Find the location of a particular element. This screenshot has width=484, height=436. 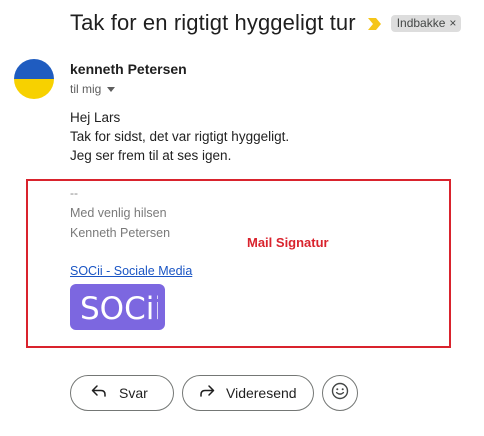

logo-text: SOCii is located at coordinates (119, 308).